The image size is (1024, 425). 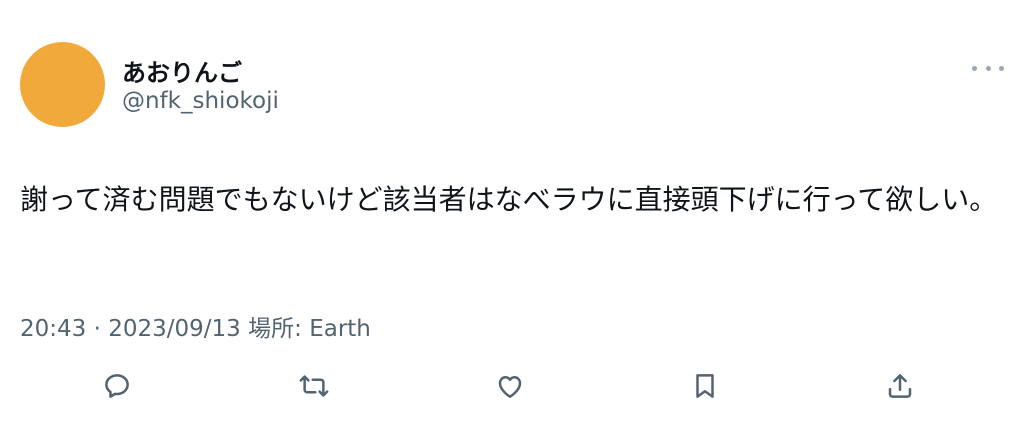 I want to click on location-label: 場所:, so click(x=275, y=329).